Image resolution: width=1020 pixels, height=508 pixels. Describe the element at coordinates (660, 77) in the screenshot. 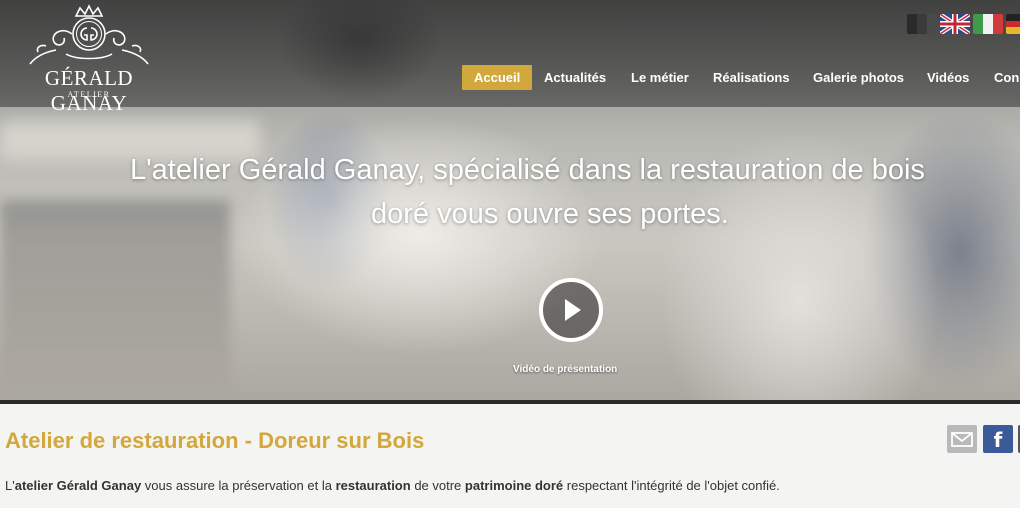

I see `nav-item-le-metier: Le métier` at that location.